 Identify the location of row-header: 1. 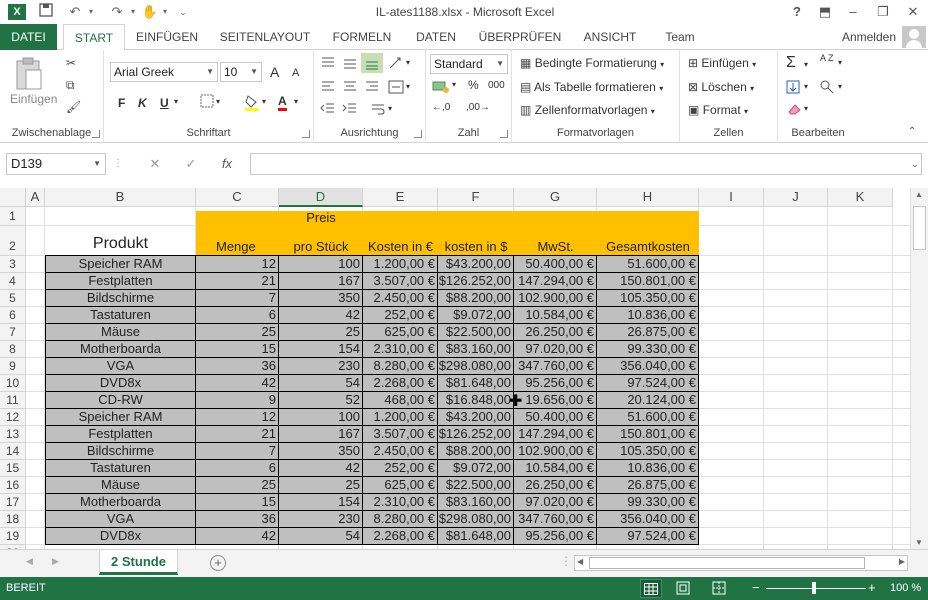
(13, 216).